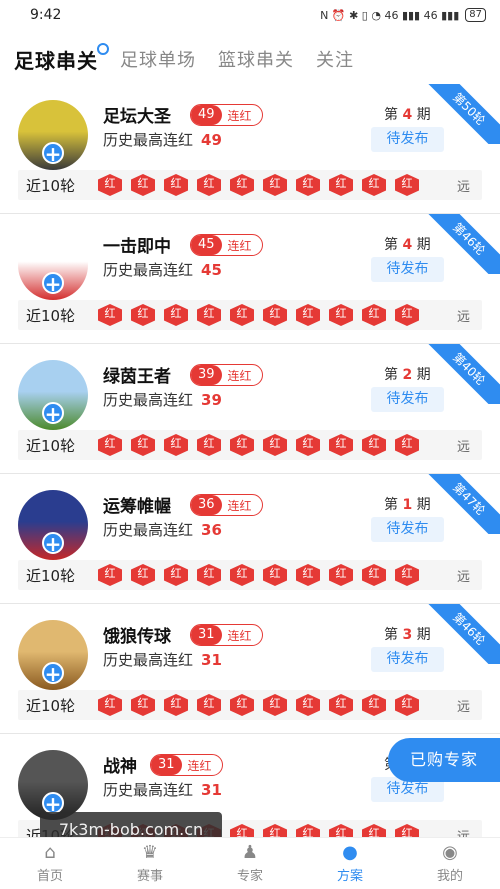 This screenshot has width=500, height=889. I want to click on round-ribbon-text: 第40轮, so click(460, 374).